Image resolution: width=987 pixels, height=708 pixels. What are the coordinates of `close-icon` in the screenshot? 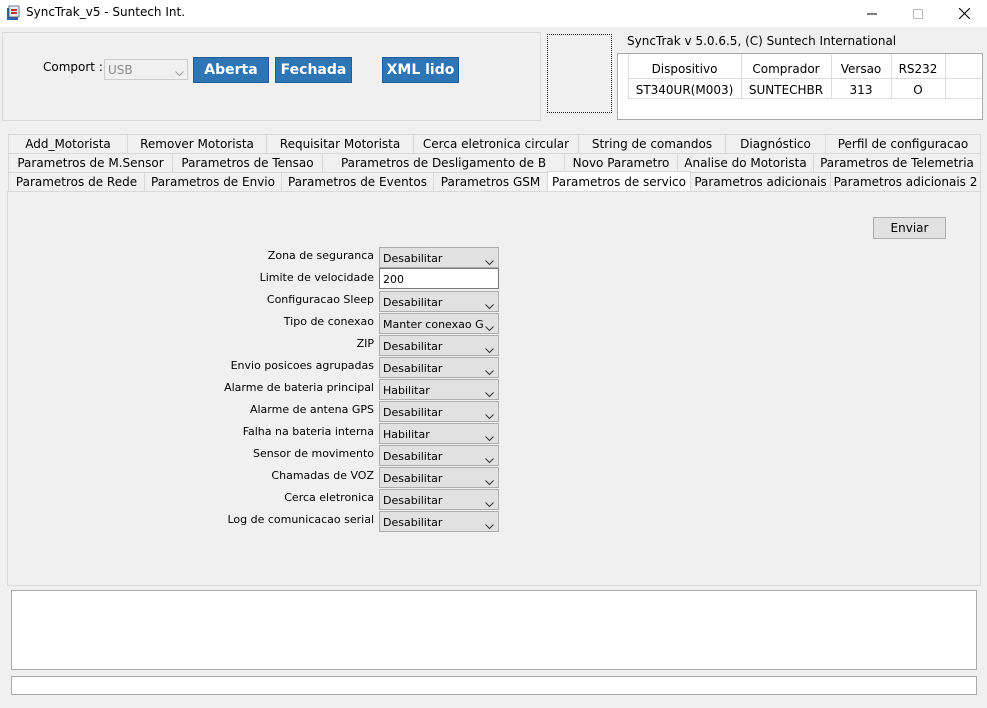 It's located at (964, 13).